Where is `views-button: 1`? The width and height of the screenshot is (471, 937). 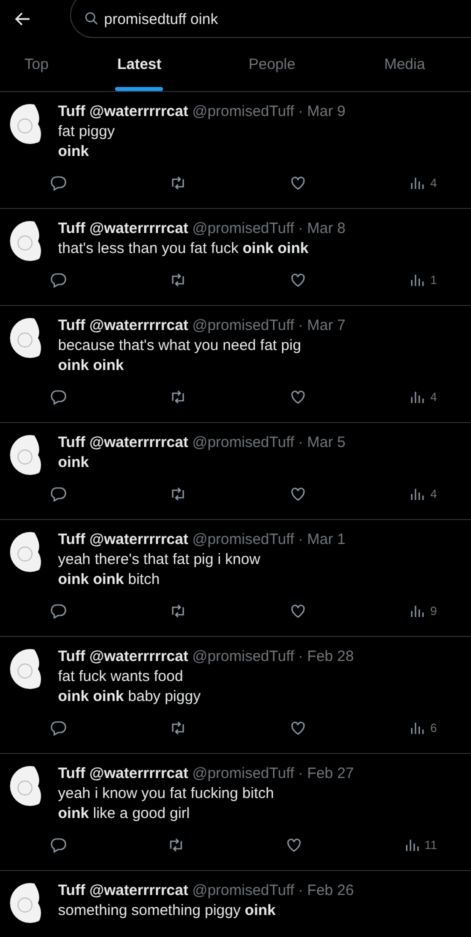 views-button: 1 is located at coordinates (422, 280).